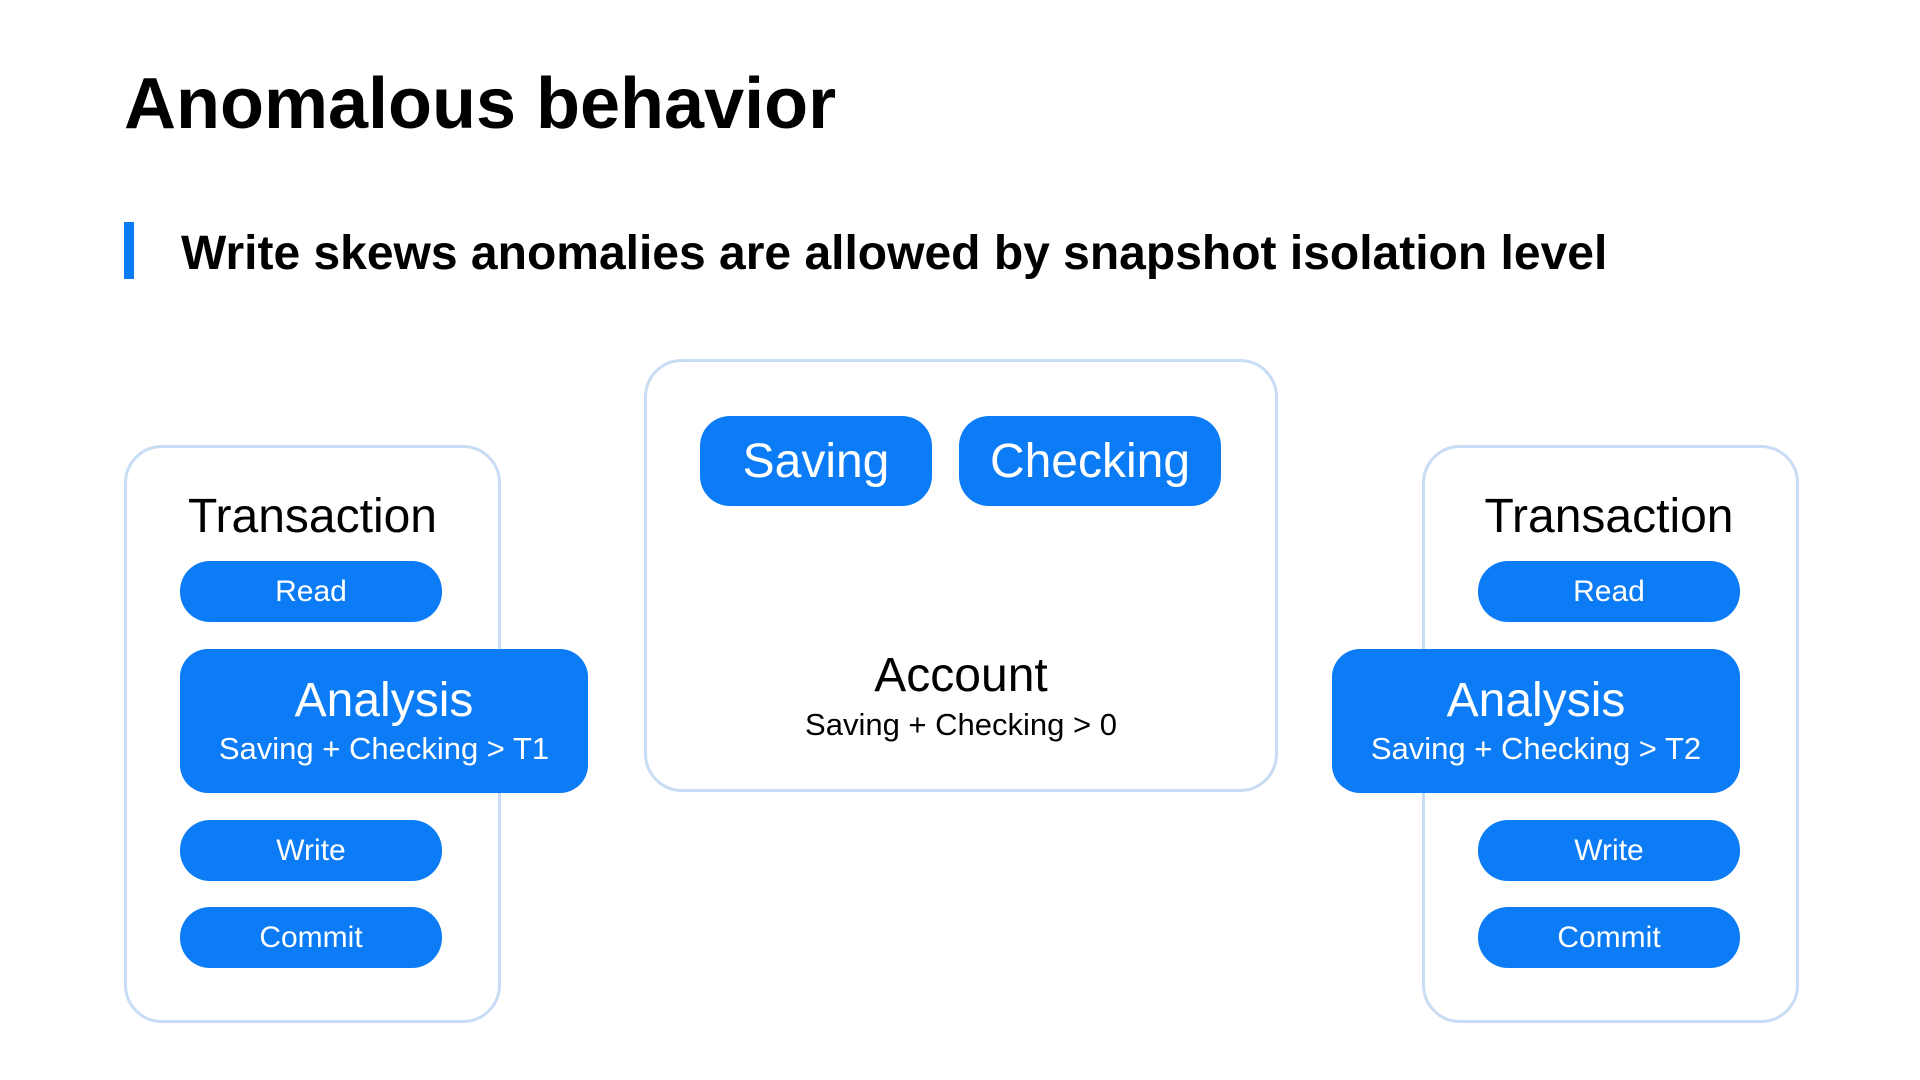 This screenshot has width=1920, height=1080. Describe the element at coordinates (129, 250) in the screenshot. I see `subtitle-accent-bar` at that location.